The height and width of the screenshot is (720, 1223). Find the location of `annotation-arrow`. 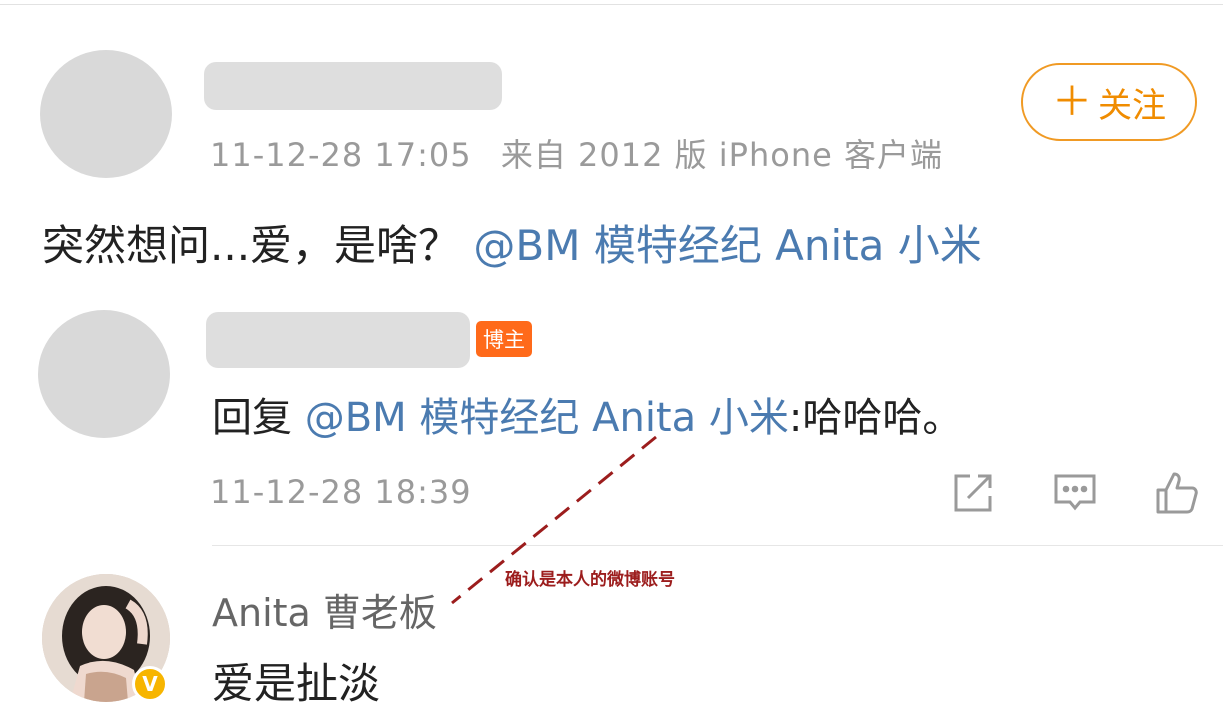

annotation-arrow is located at coordinates (554, 520).